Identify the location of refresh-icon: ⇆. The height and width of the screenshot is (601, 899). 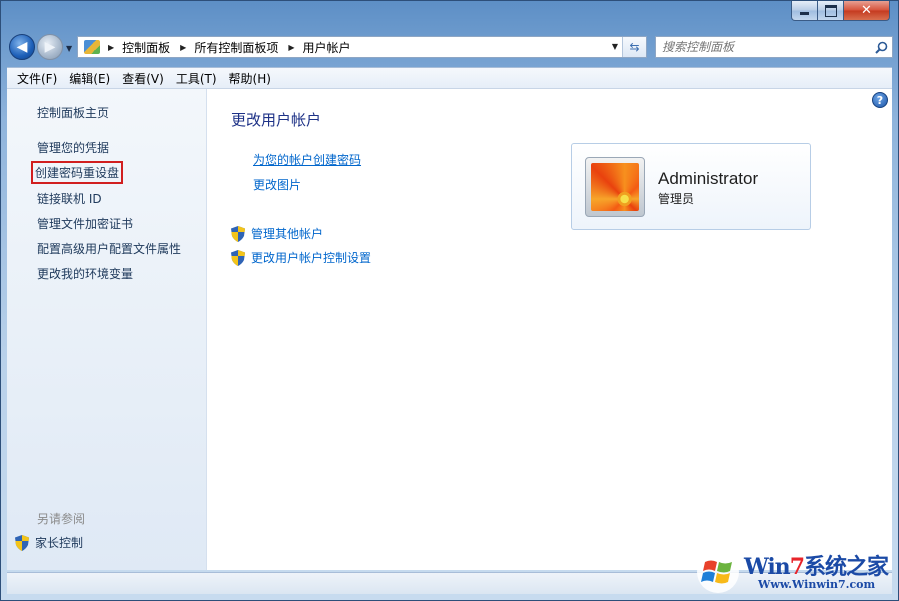
(634, 47).